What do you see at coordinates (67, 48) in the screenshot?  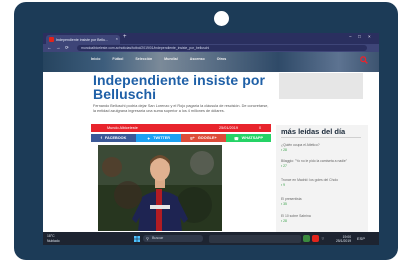 I see `reload-button: ⟳` at bounding box center [67, 48].